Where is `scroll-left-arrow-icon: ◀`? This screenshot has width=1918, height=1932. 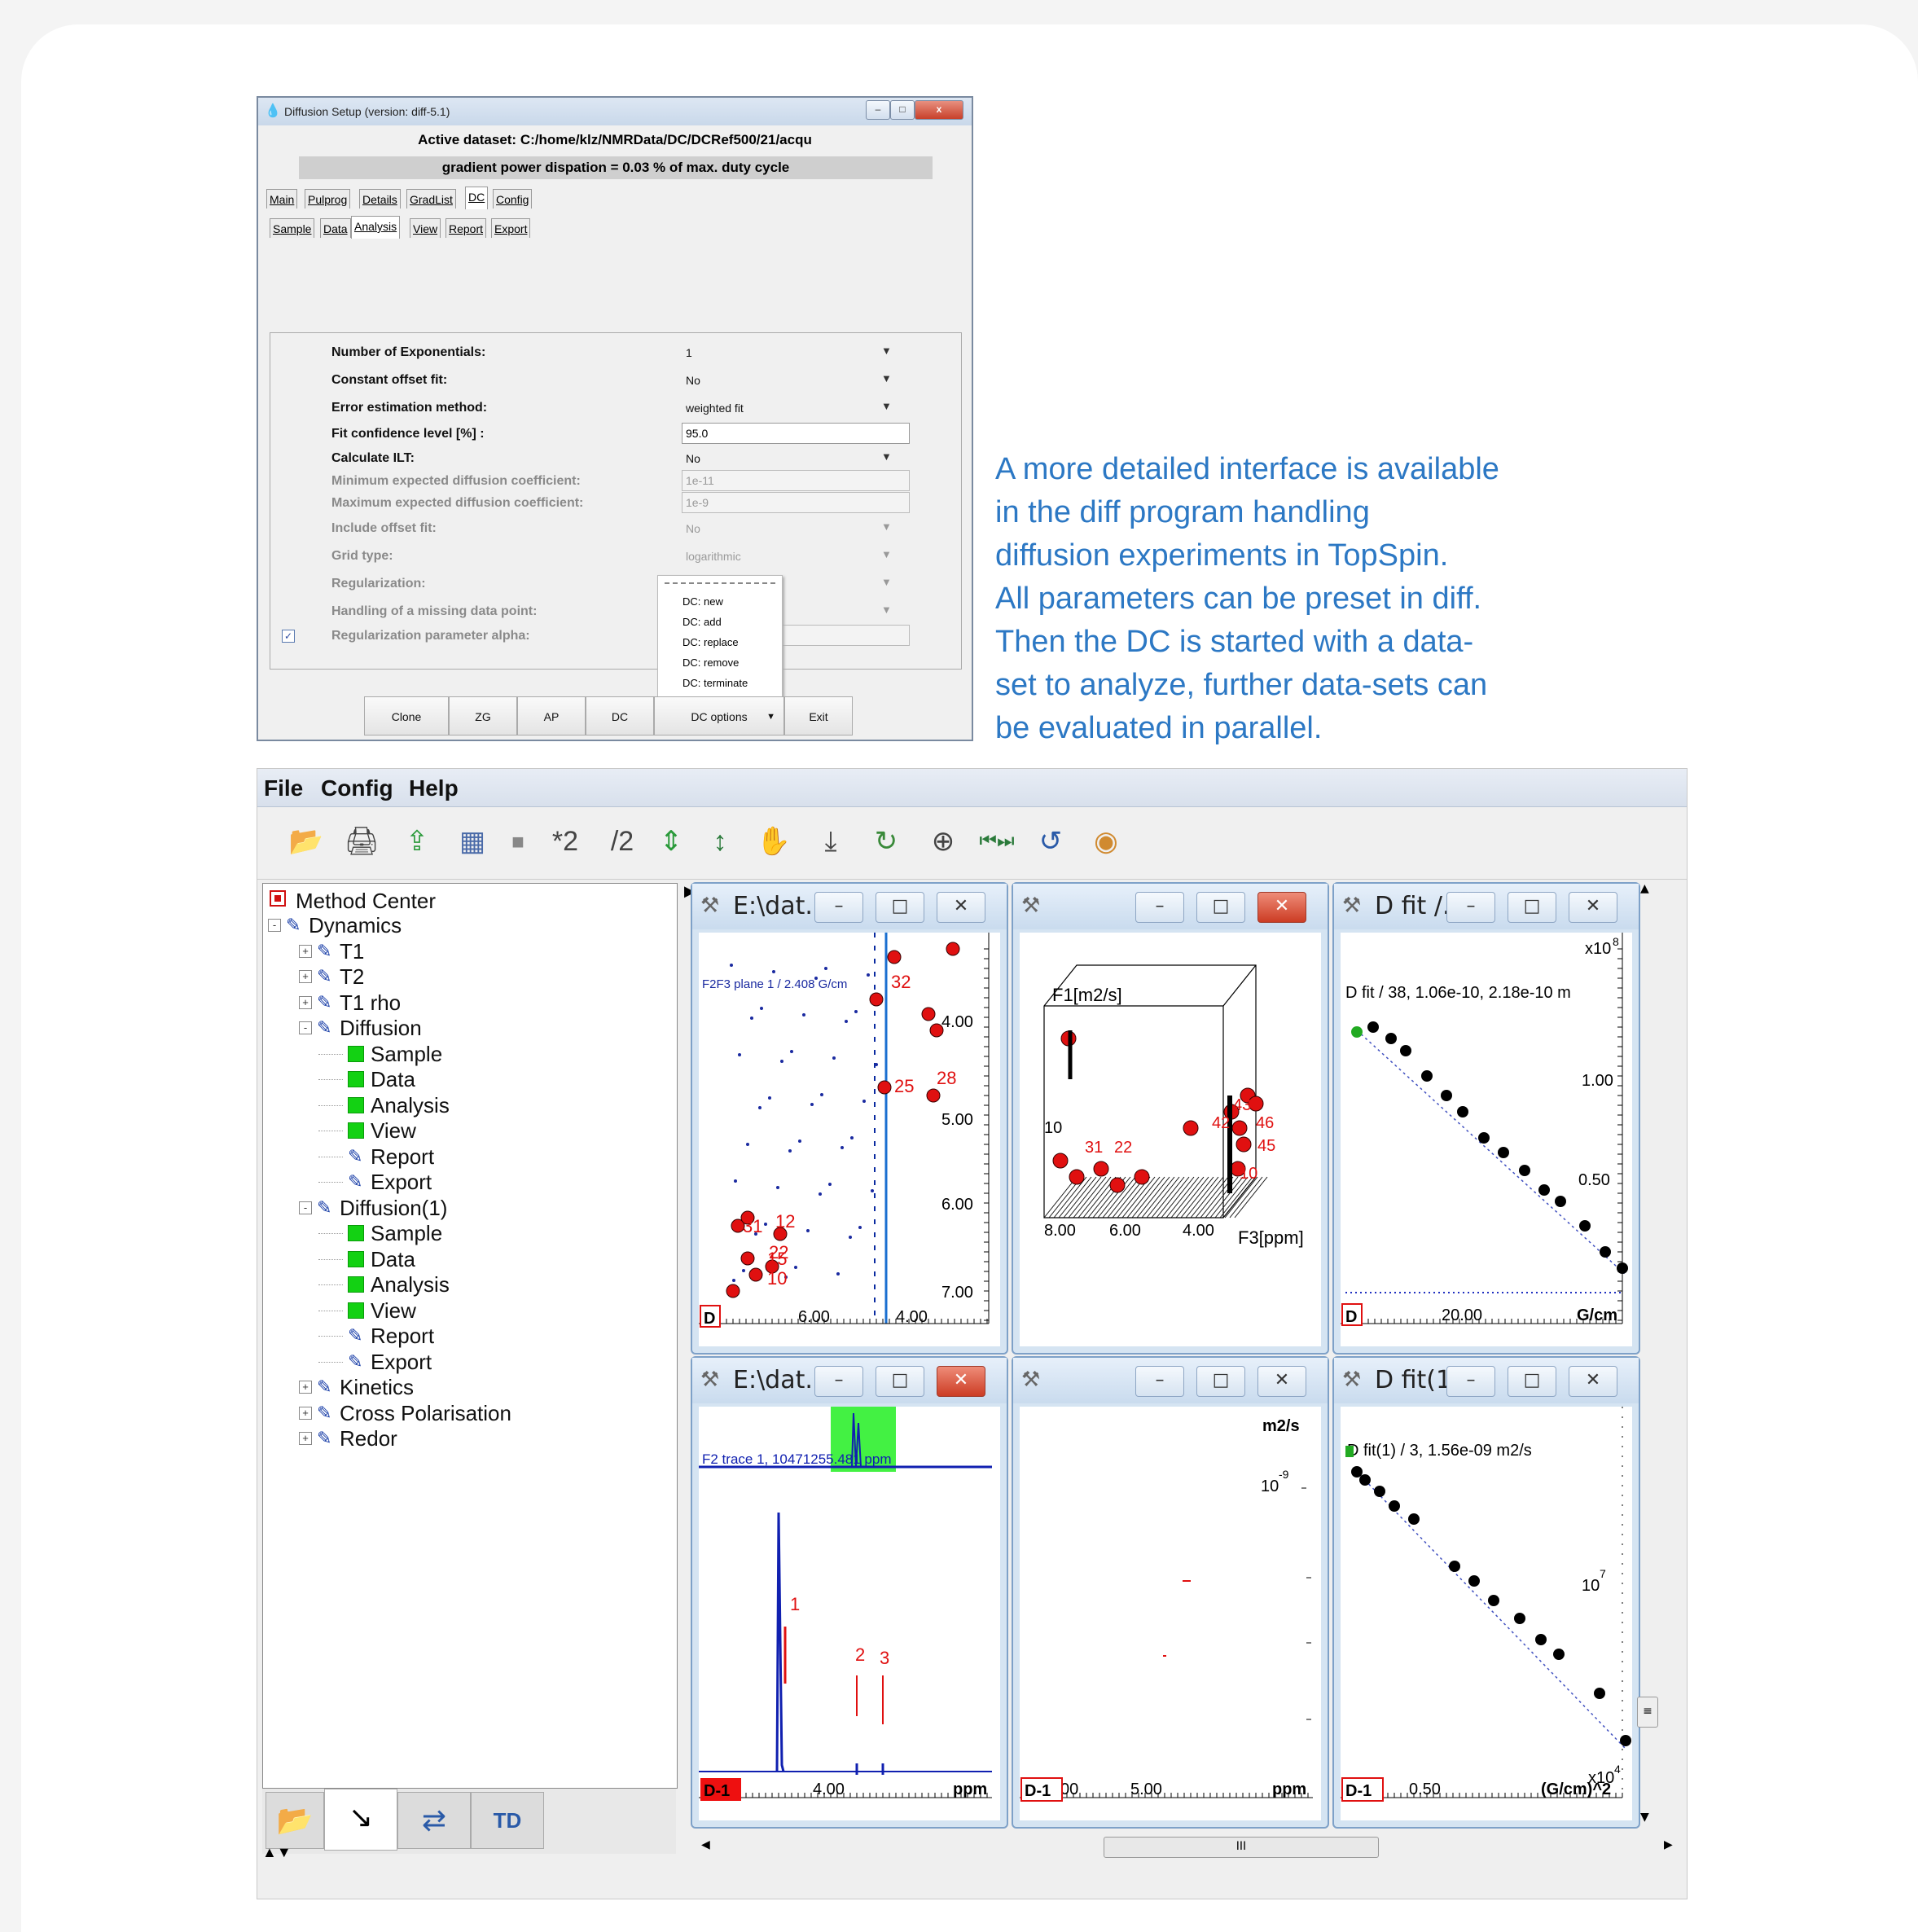
scroll-left-arrow-icon: ◀ is located at coordinates (706, 1845).